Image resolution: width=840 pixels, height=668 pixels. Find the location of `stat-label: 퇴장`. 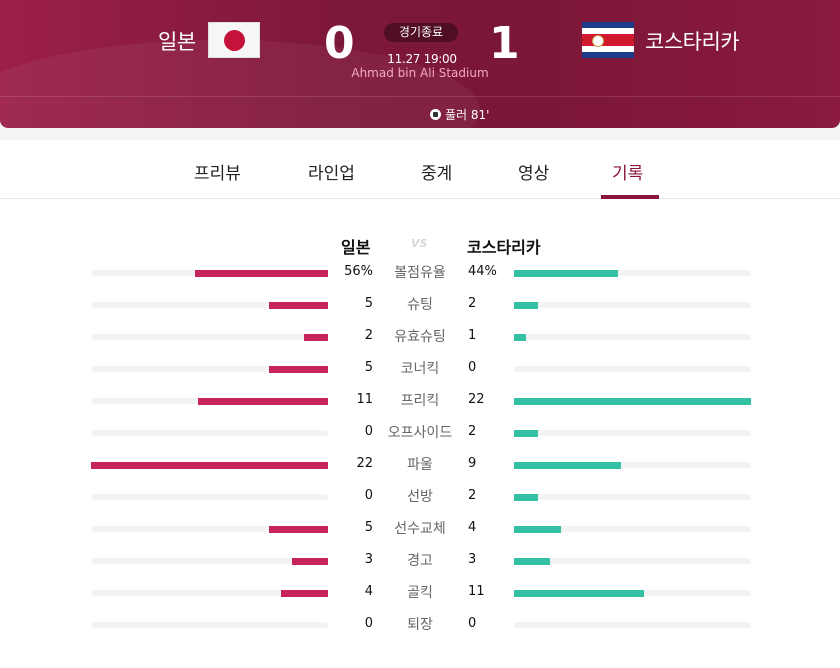

stat-label: 퇴장 is located at coordinates (420, 625).